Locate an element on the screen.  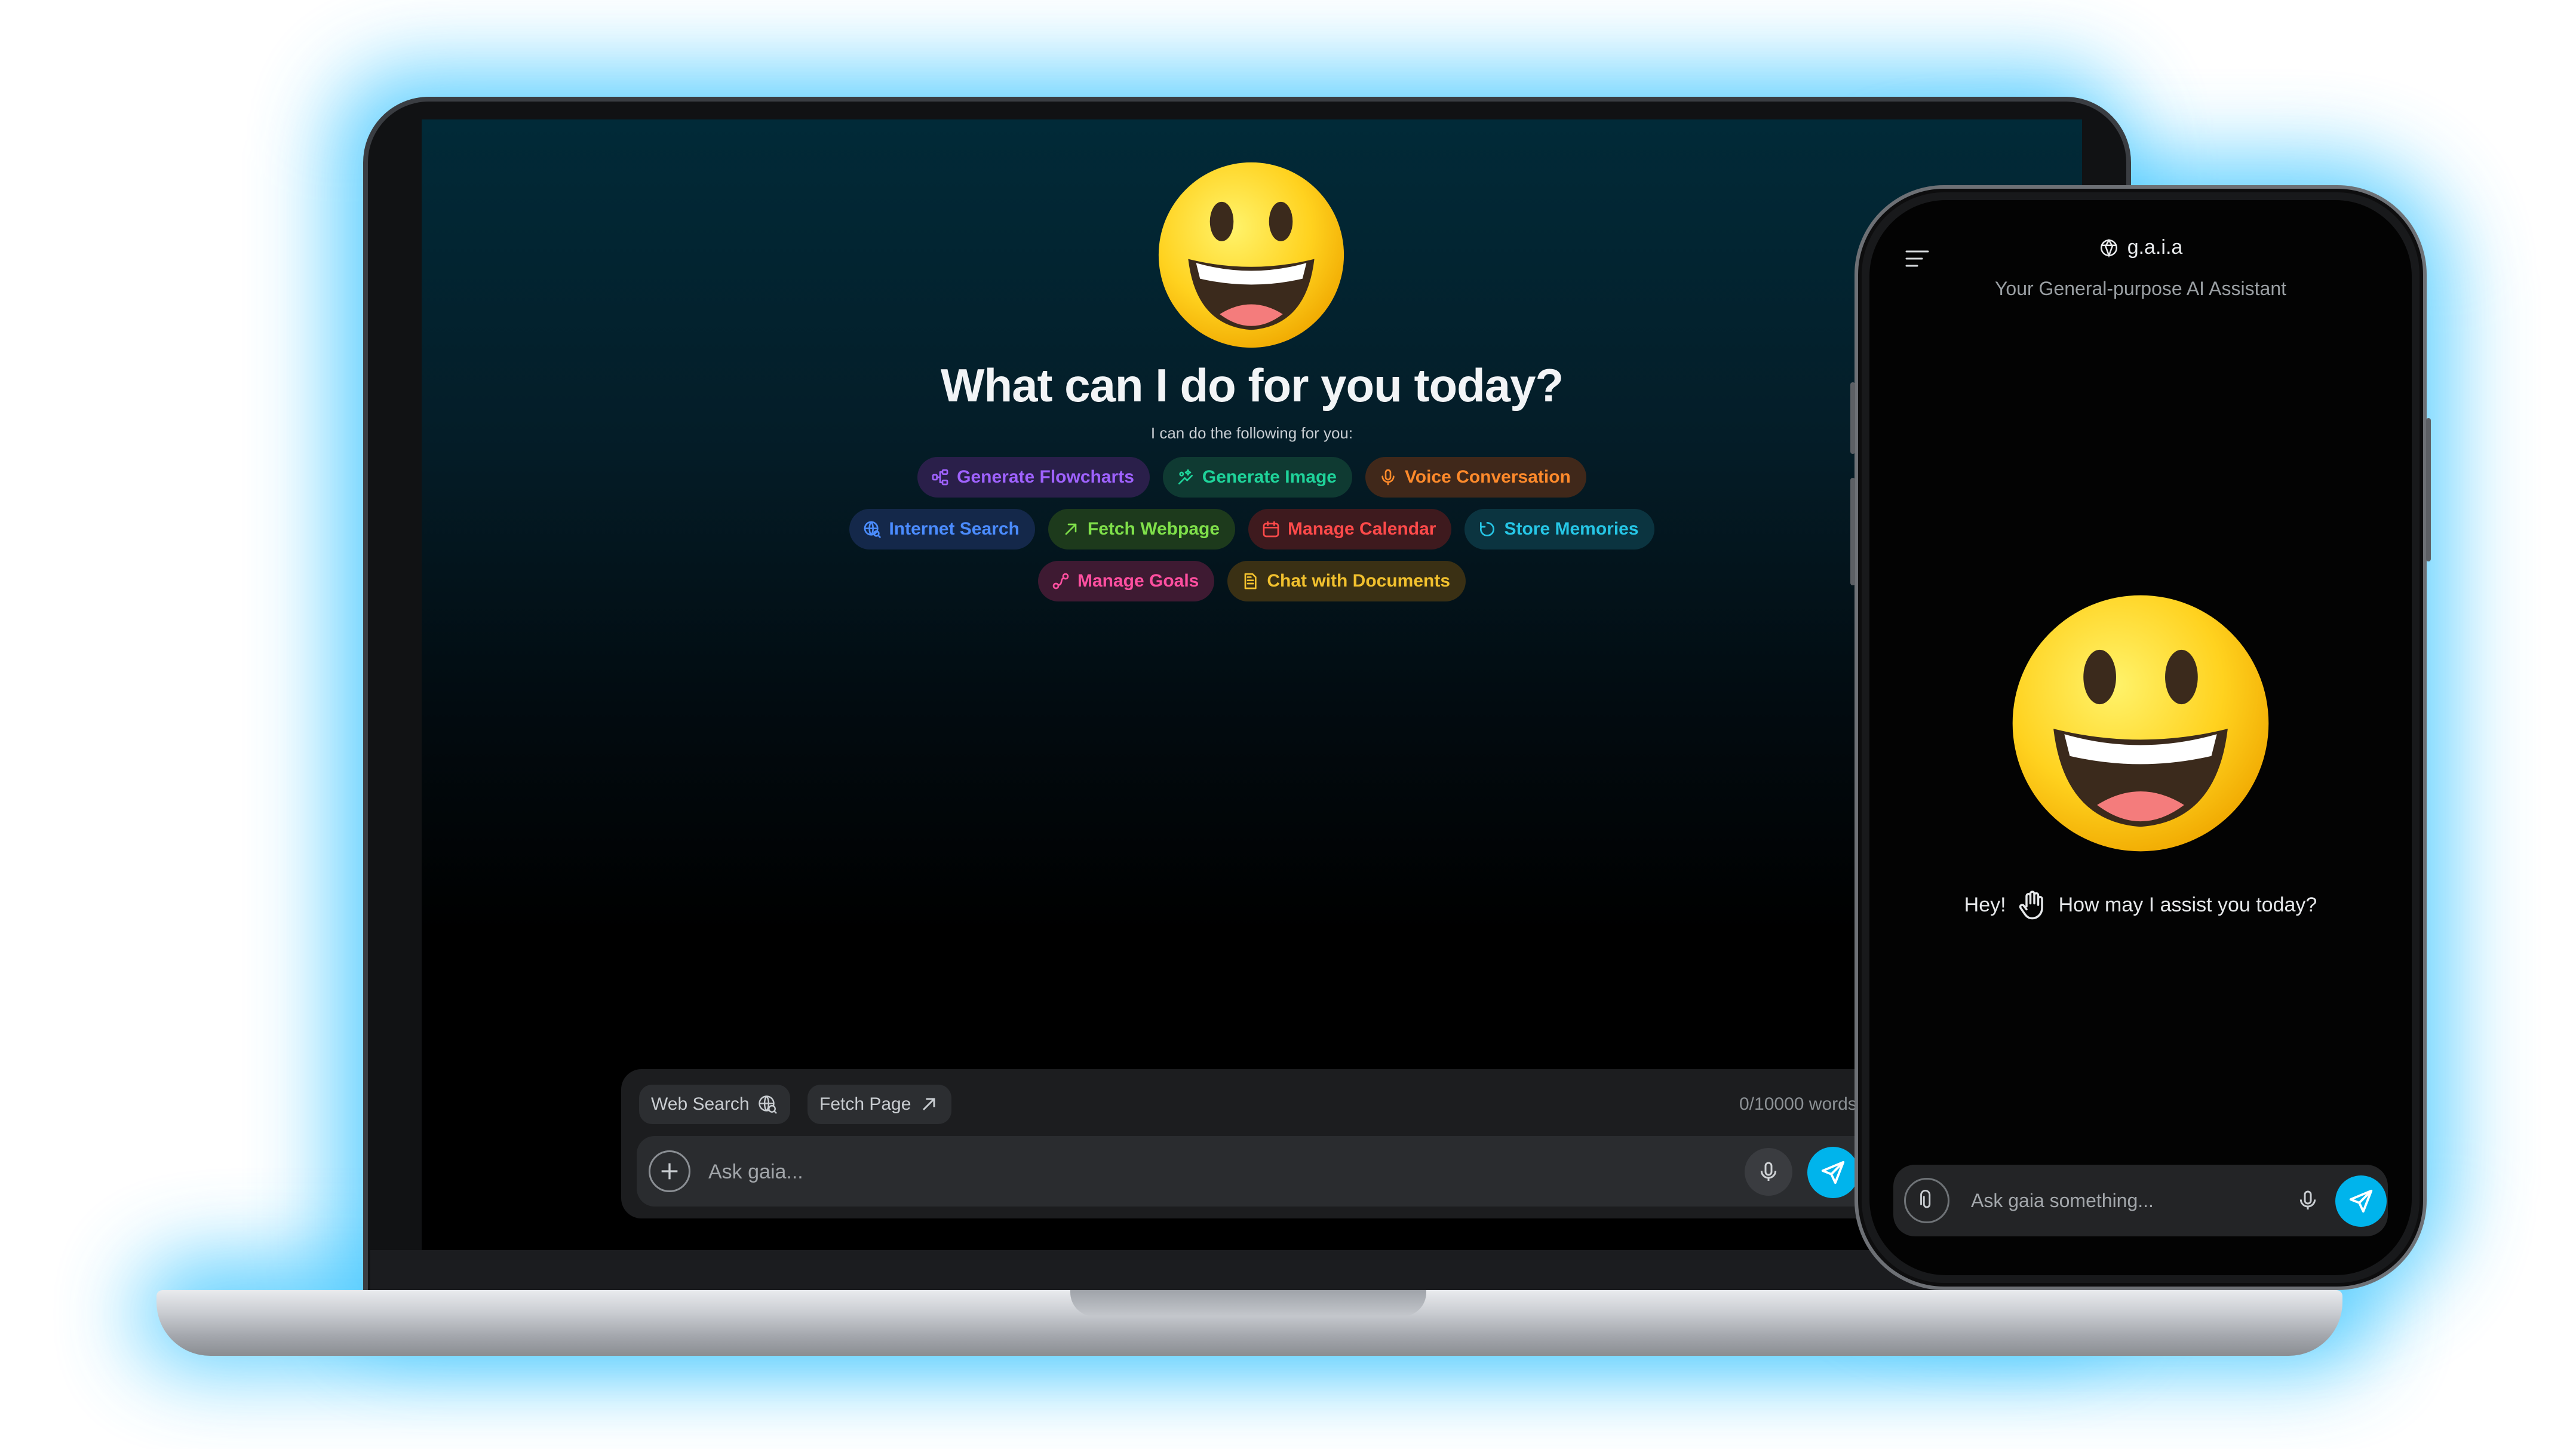
capability-label: Fetch Webpage is located at coordinates (1153, 529).